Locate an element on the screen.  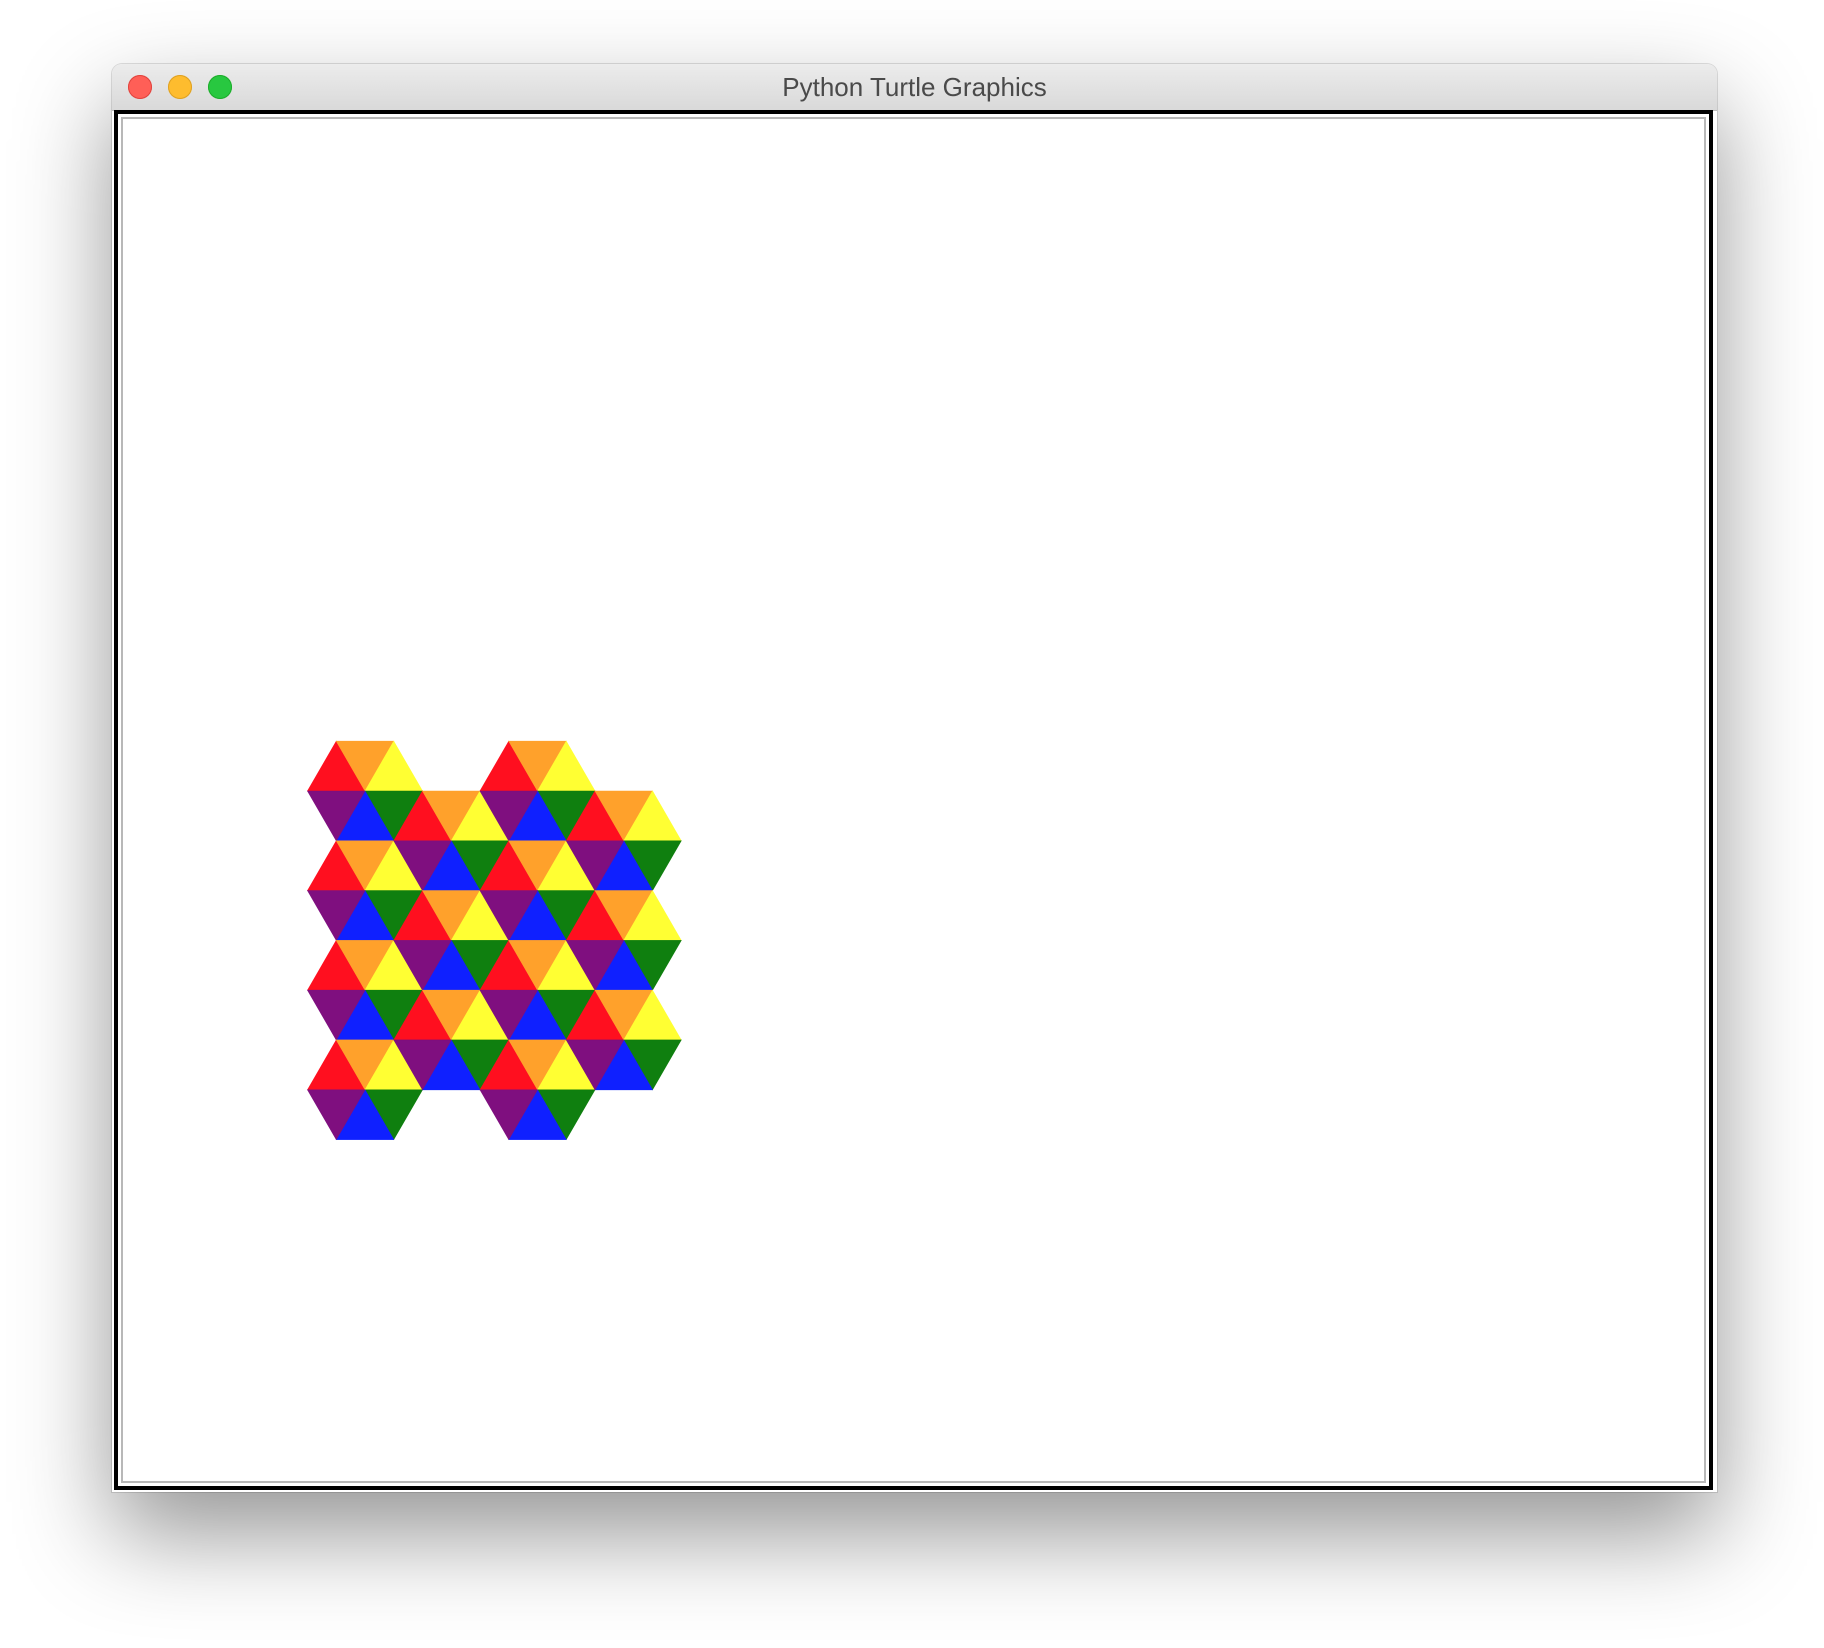
window-title: Python Turtle Graphics is located at coordinates (914, 87).